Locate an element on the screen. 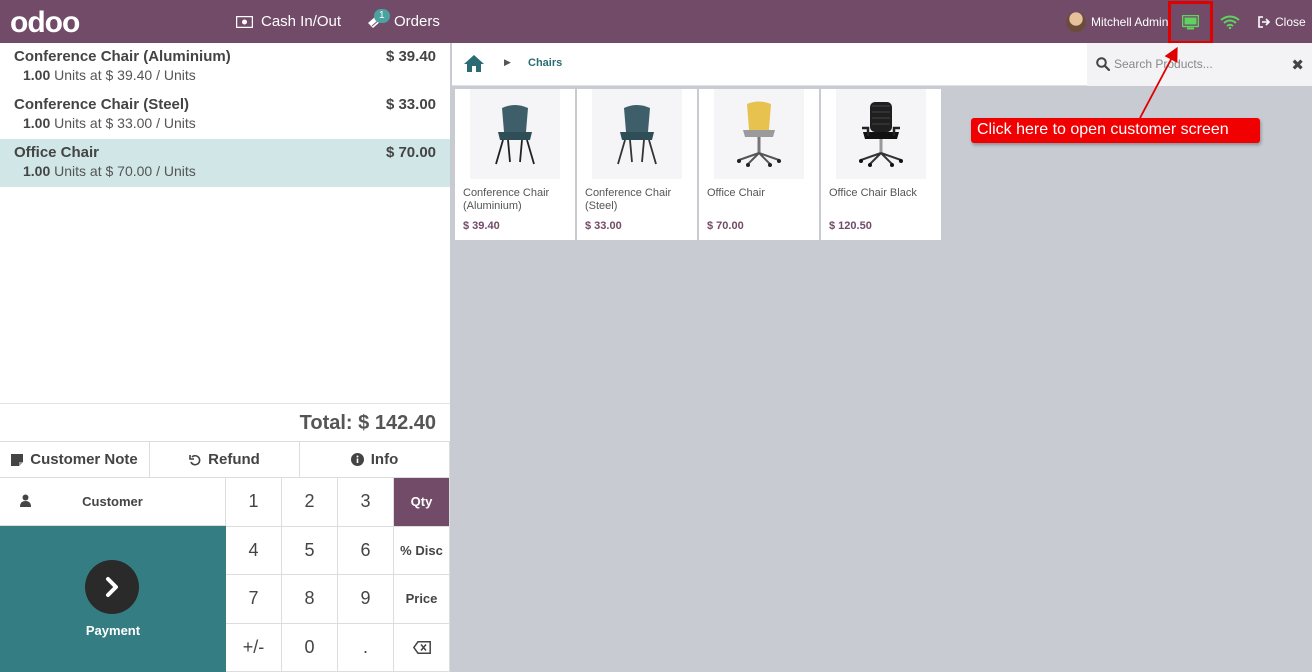 This screenshot has width=1312, height=672. product-name: Office Chair Black is located at coordinates (873, 193).